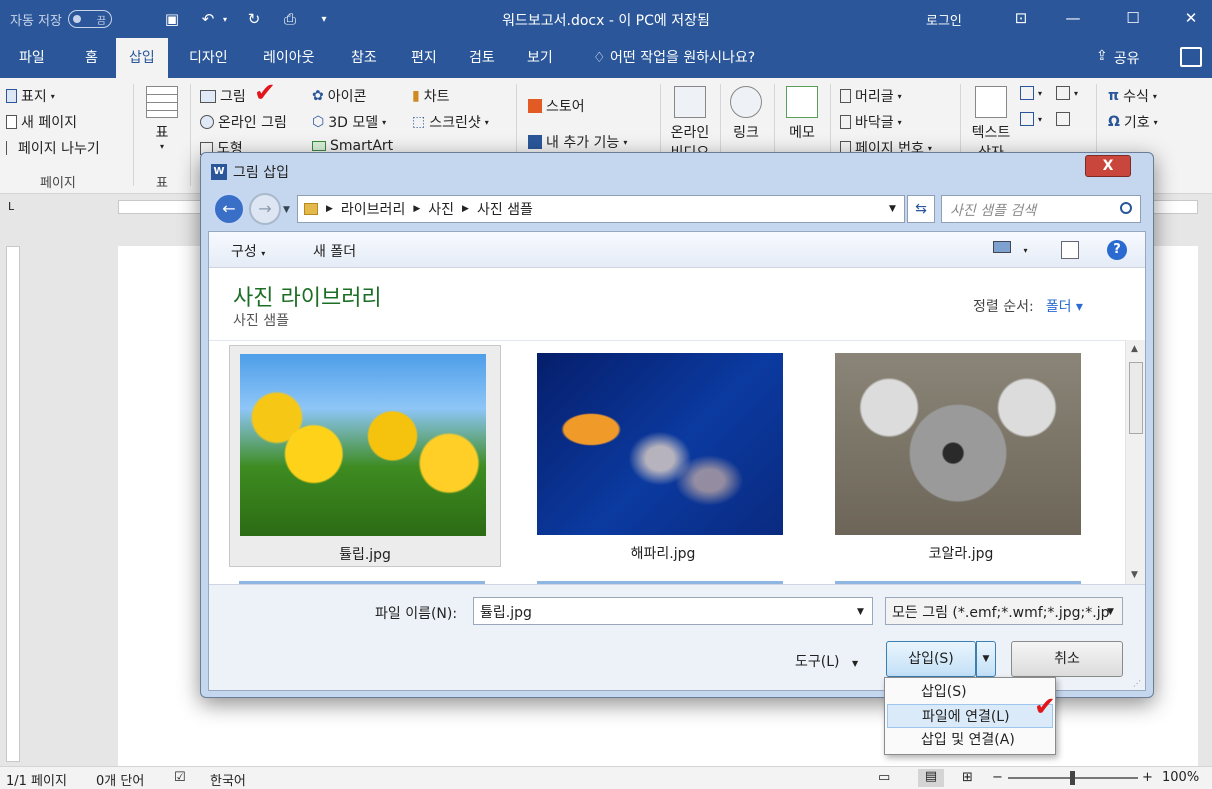  Describe the element at coordinates (364, 58) in the screenshot. I see `tab-references: 참조` at that location.